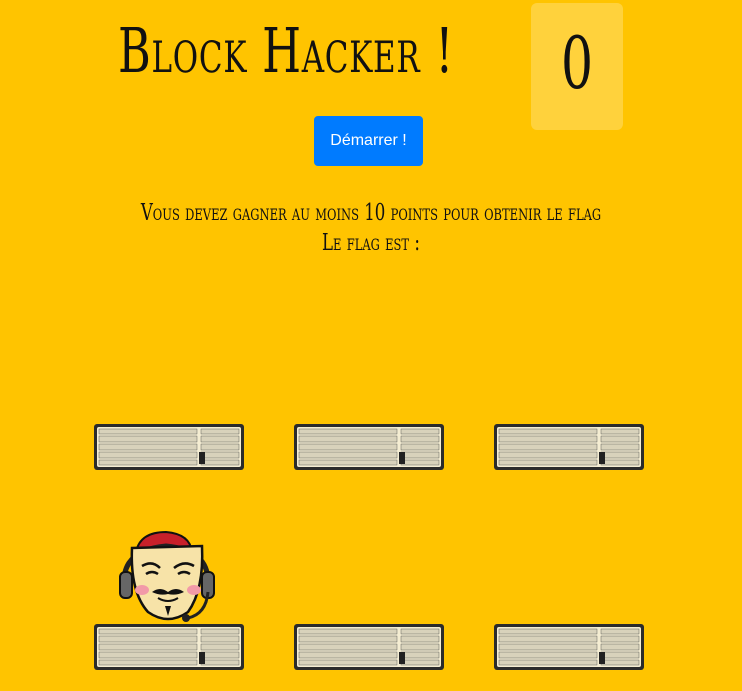 This screenshot has height=691, width=742. I want to click on score-box: 0, so click(577, 66).